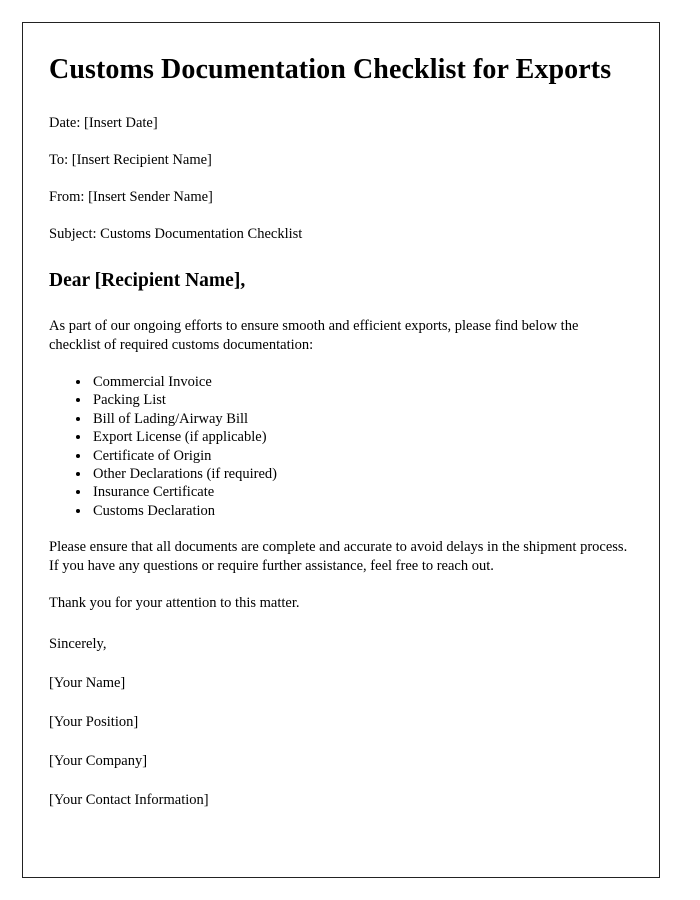 This screenshot has height=900, width=700. I want to click on meta-sender: From: [Insert Sender Name], so click(131, 197).